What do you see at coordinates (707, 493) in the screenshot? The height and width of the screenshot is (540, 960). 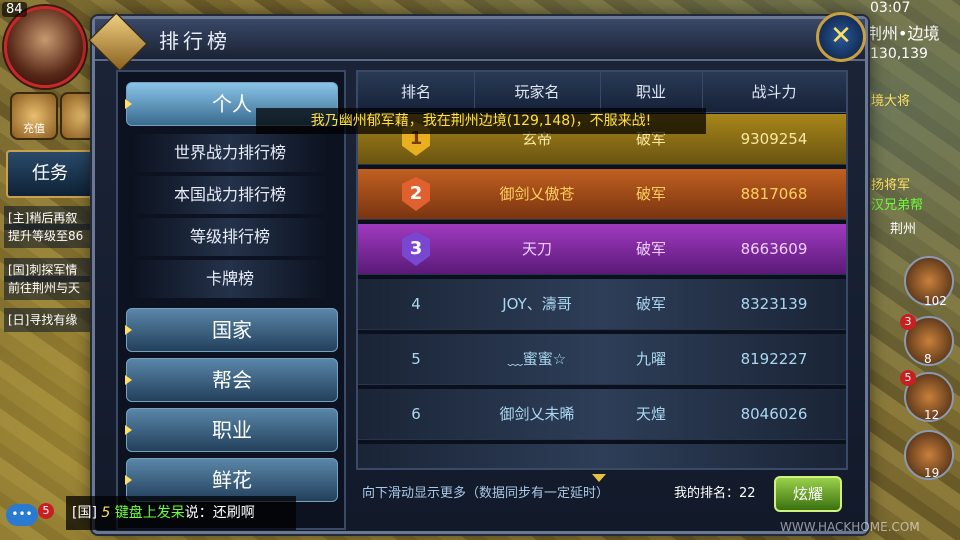 I see `my-rank-label: 我的排名：` at bounding box center [707, 493].